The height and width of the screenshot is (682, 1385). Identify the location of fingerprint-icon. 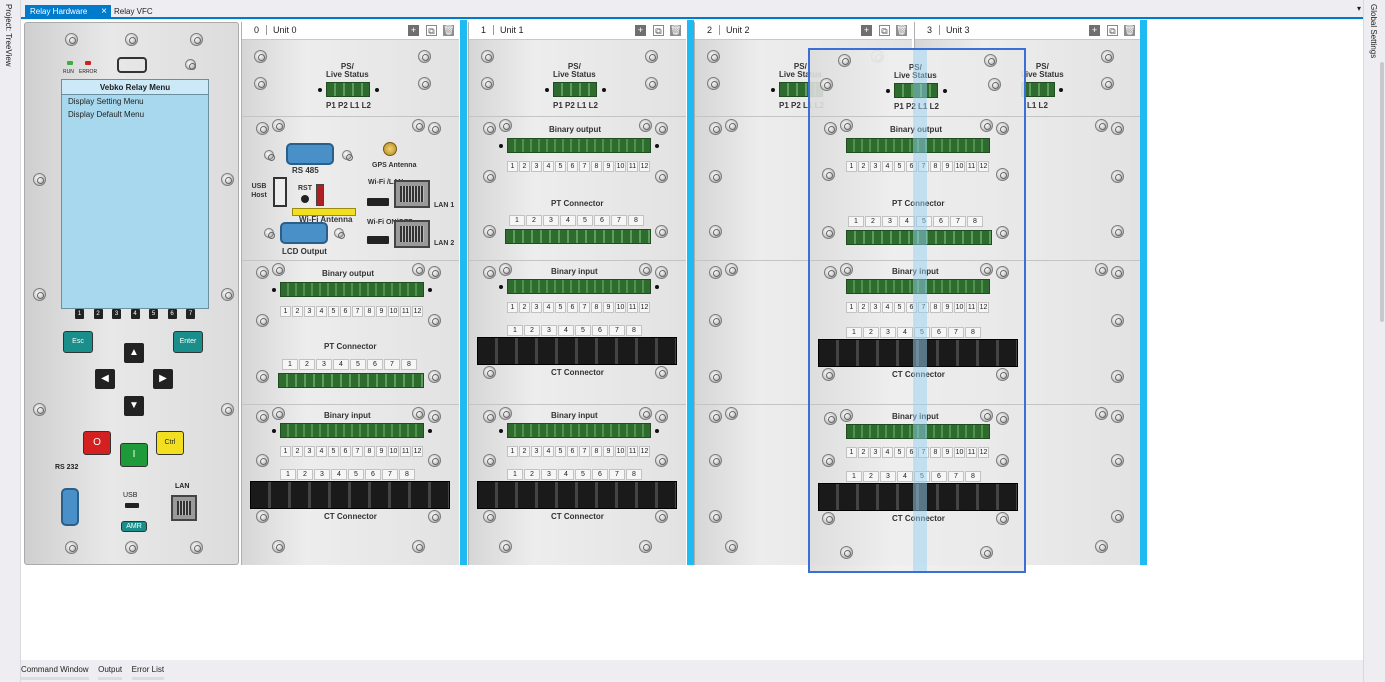
(190, 64).